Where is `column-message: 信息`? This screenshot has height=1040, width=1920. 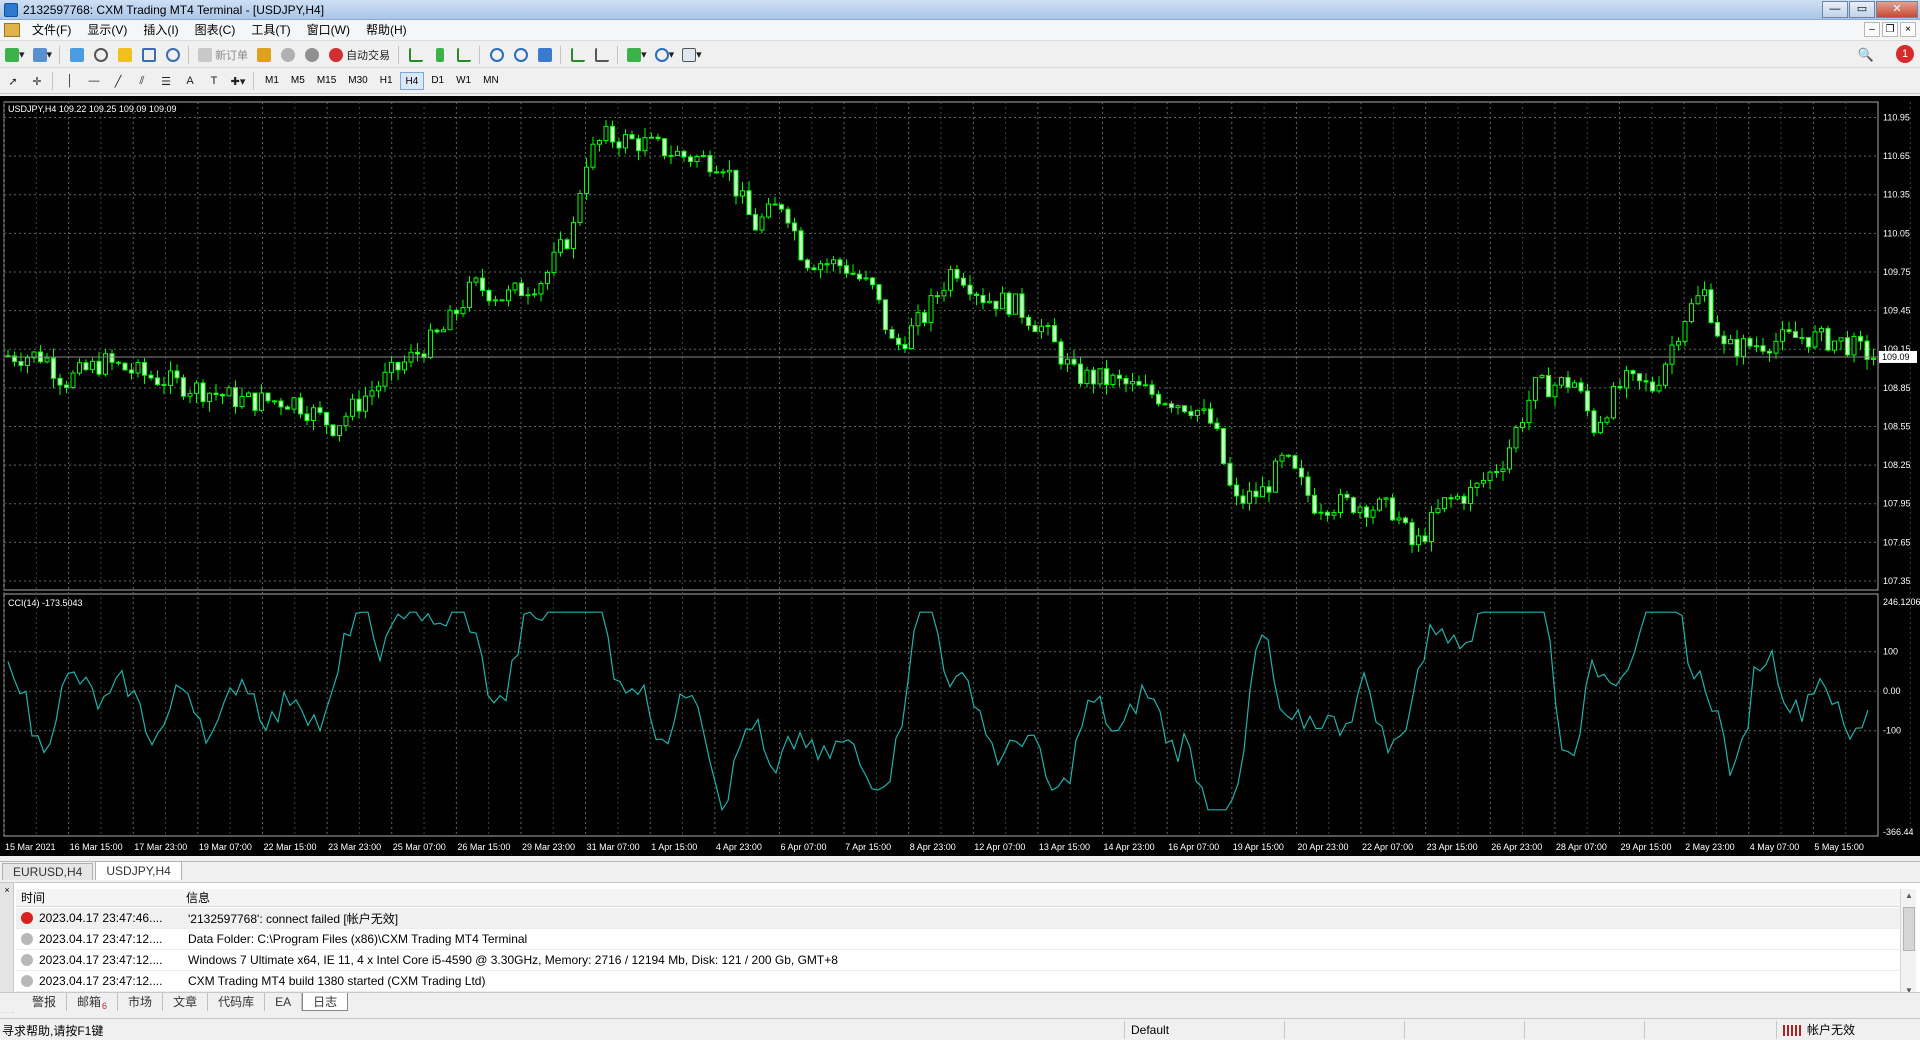 column-message: 信息 is located at coordinates (195, 897).